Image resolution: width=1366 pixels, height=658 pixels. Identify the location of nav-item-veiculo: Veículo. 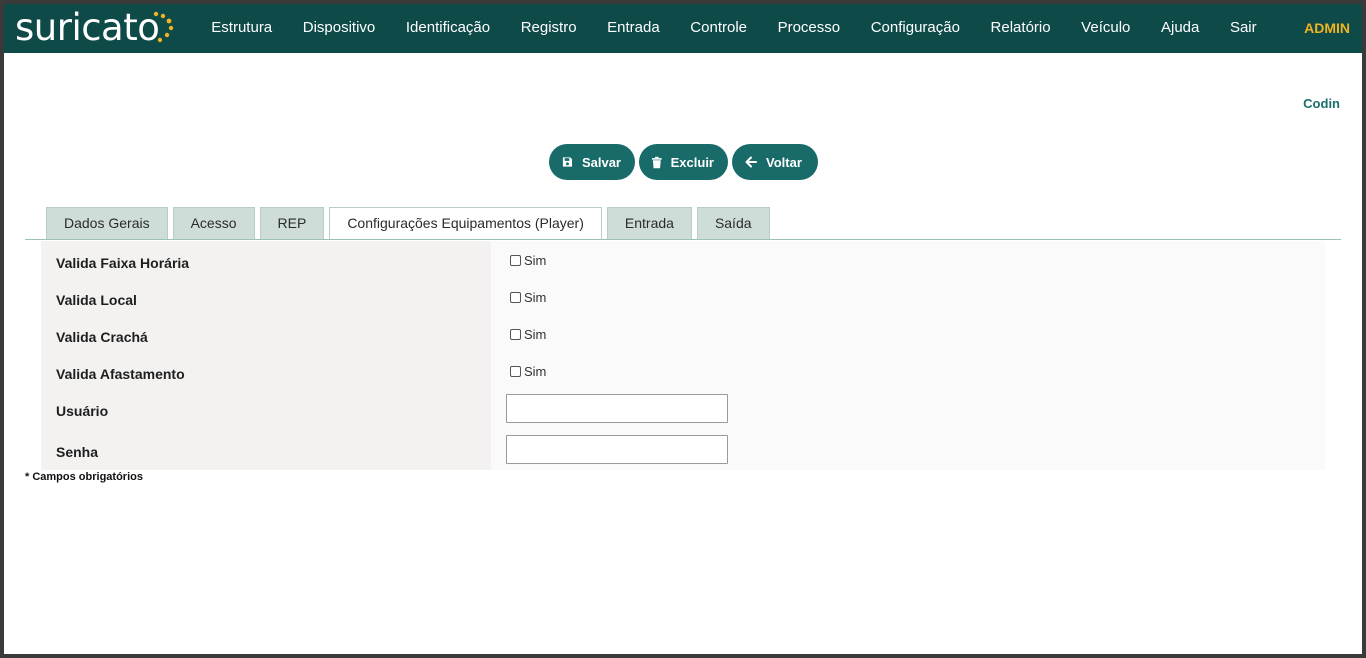
(1106, 28).